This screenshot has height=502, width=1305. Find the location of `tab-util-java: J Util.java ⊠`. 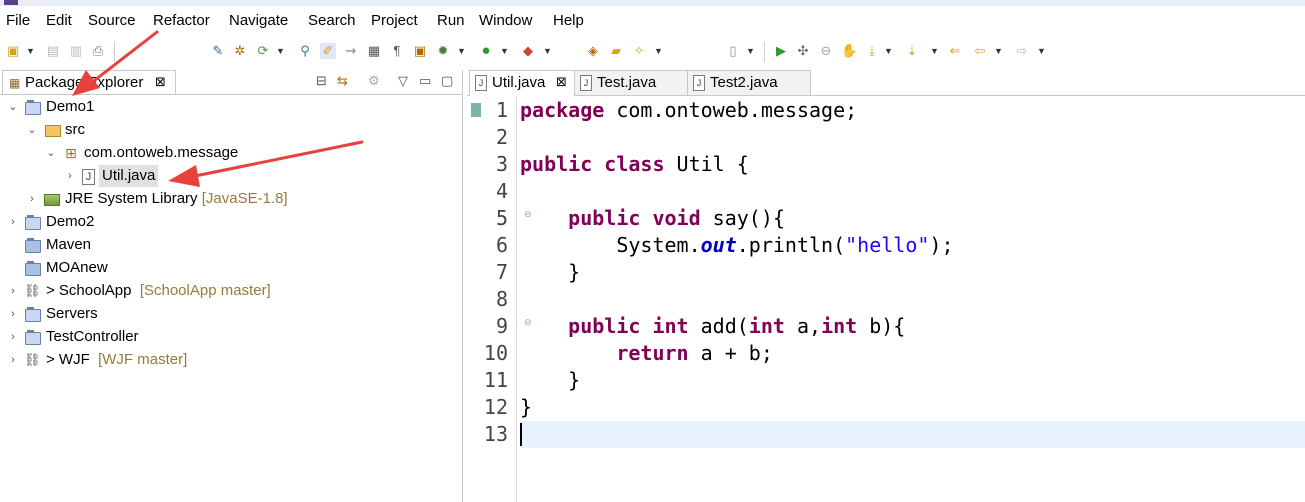

tab-util-java: J Util.java ⊠ is located at coordinates (522, 83).